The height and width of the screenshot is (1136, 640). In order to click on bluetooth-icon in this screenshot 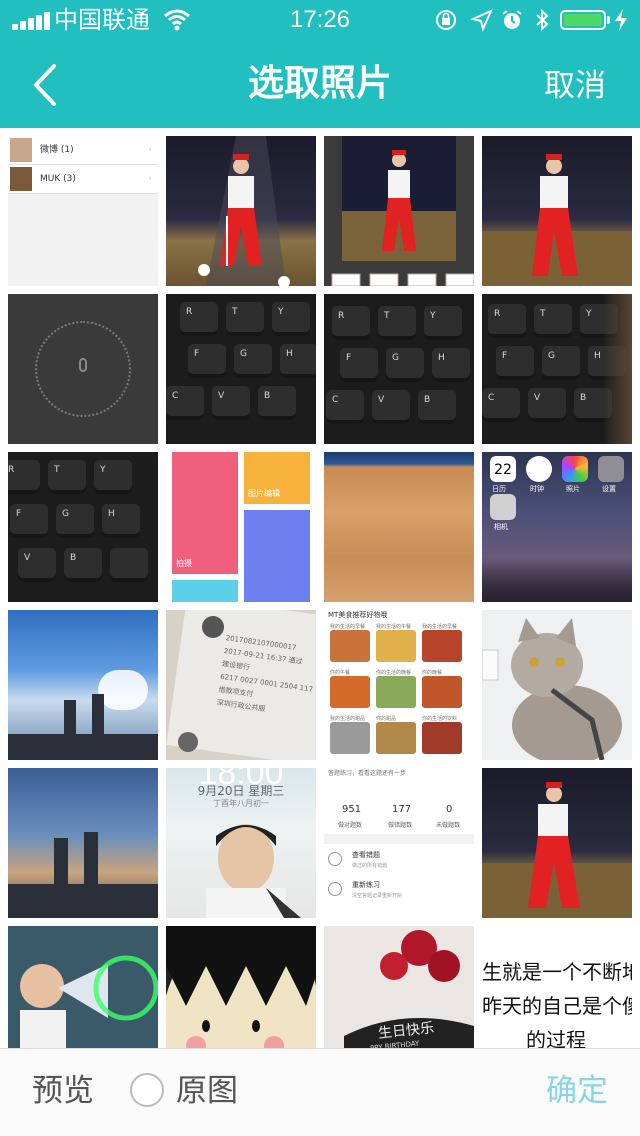, I will do `click(542, 20)`.